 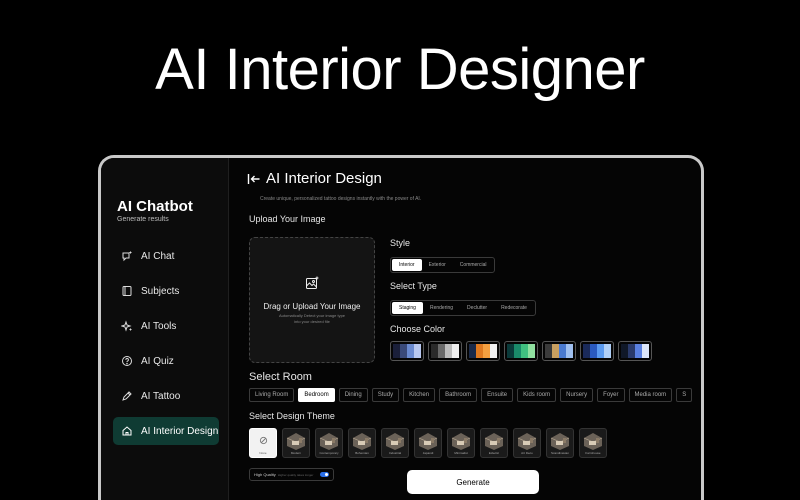 I want to click on room-chip: Media room, so click(x=650, y=395).